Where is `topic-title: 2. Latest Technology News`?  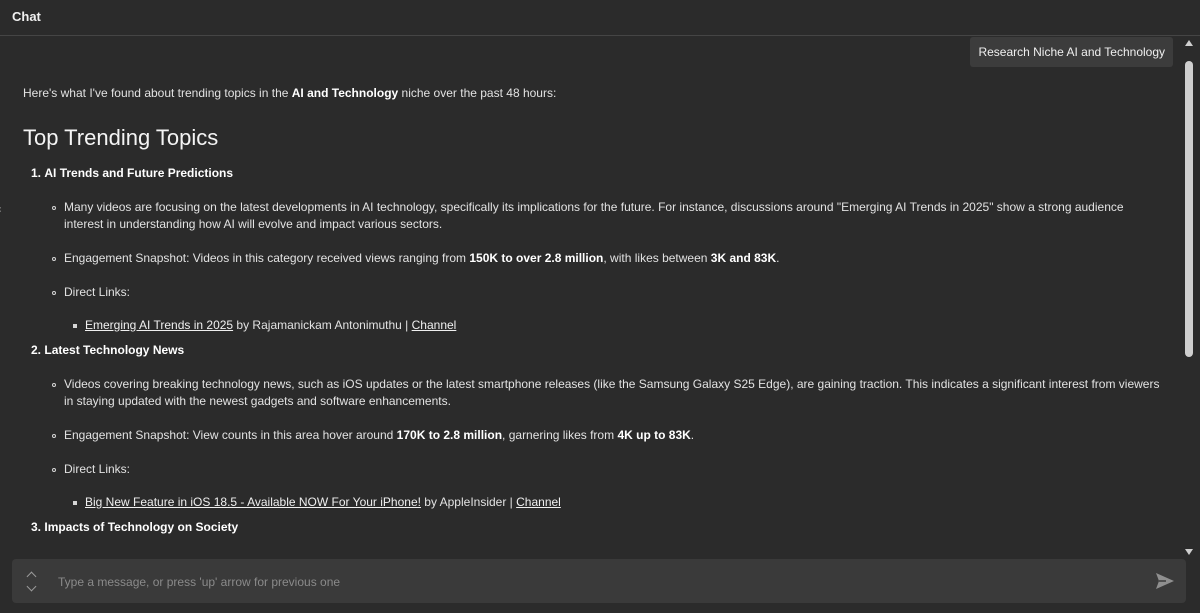 topic-title: 2. Latest Technology News is located at coordinates (108, 350).